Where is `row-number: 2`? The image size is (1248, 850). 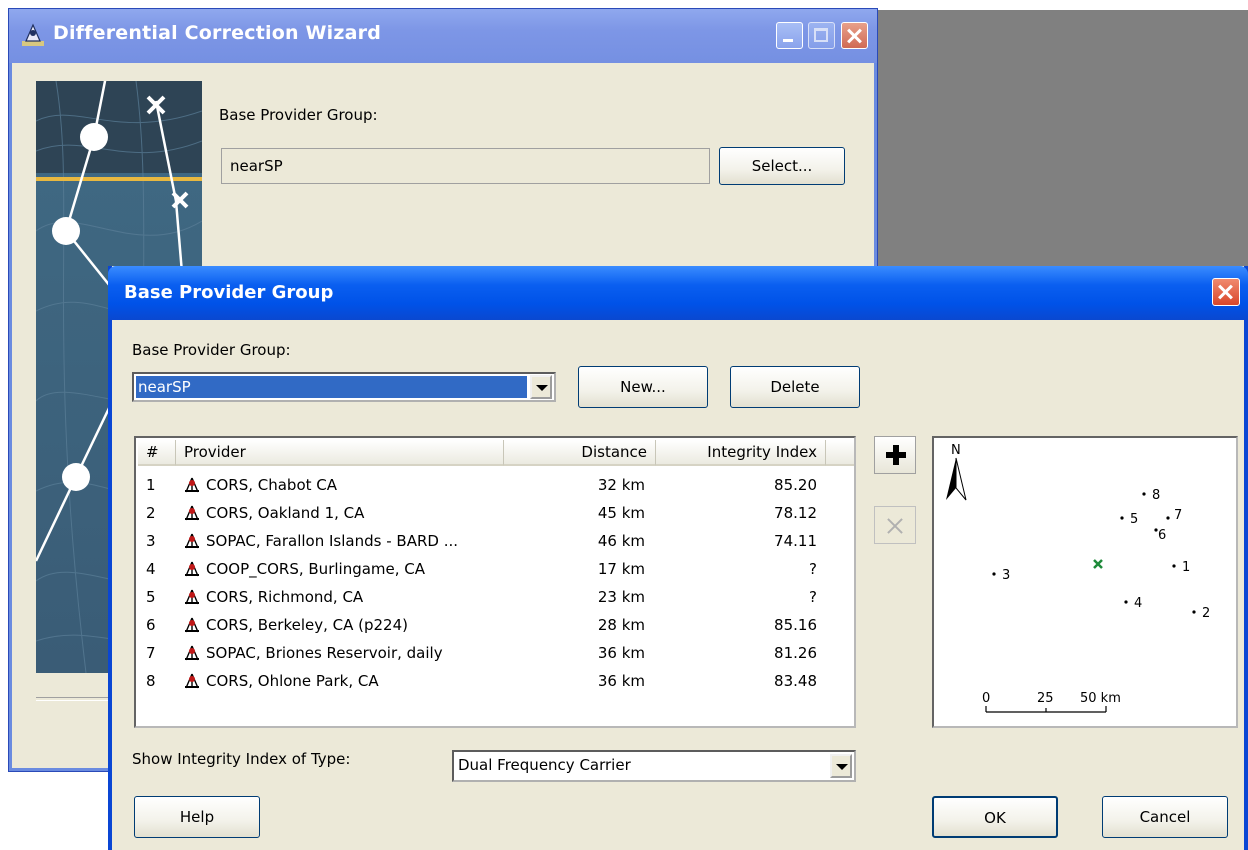
row-number: 2 is located at coordinates (151, 513).